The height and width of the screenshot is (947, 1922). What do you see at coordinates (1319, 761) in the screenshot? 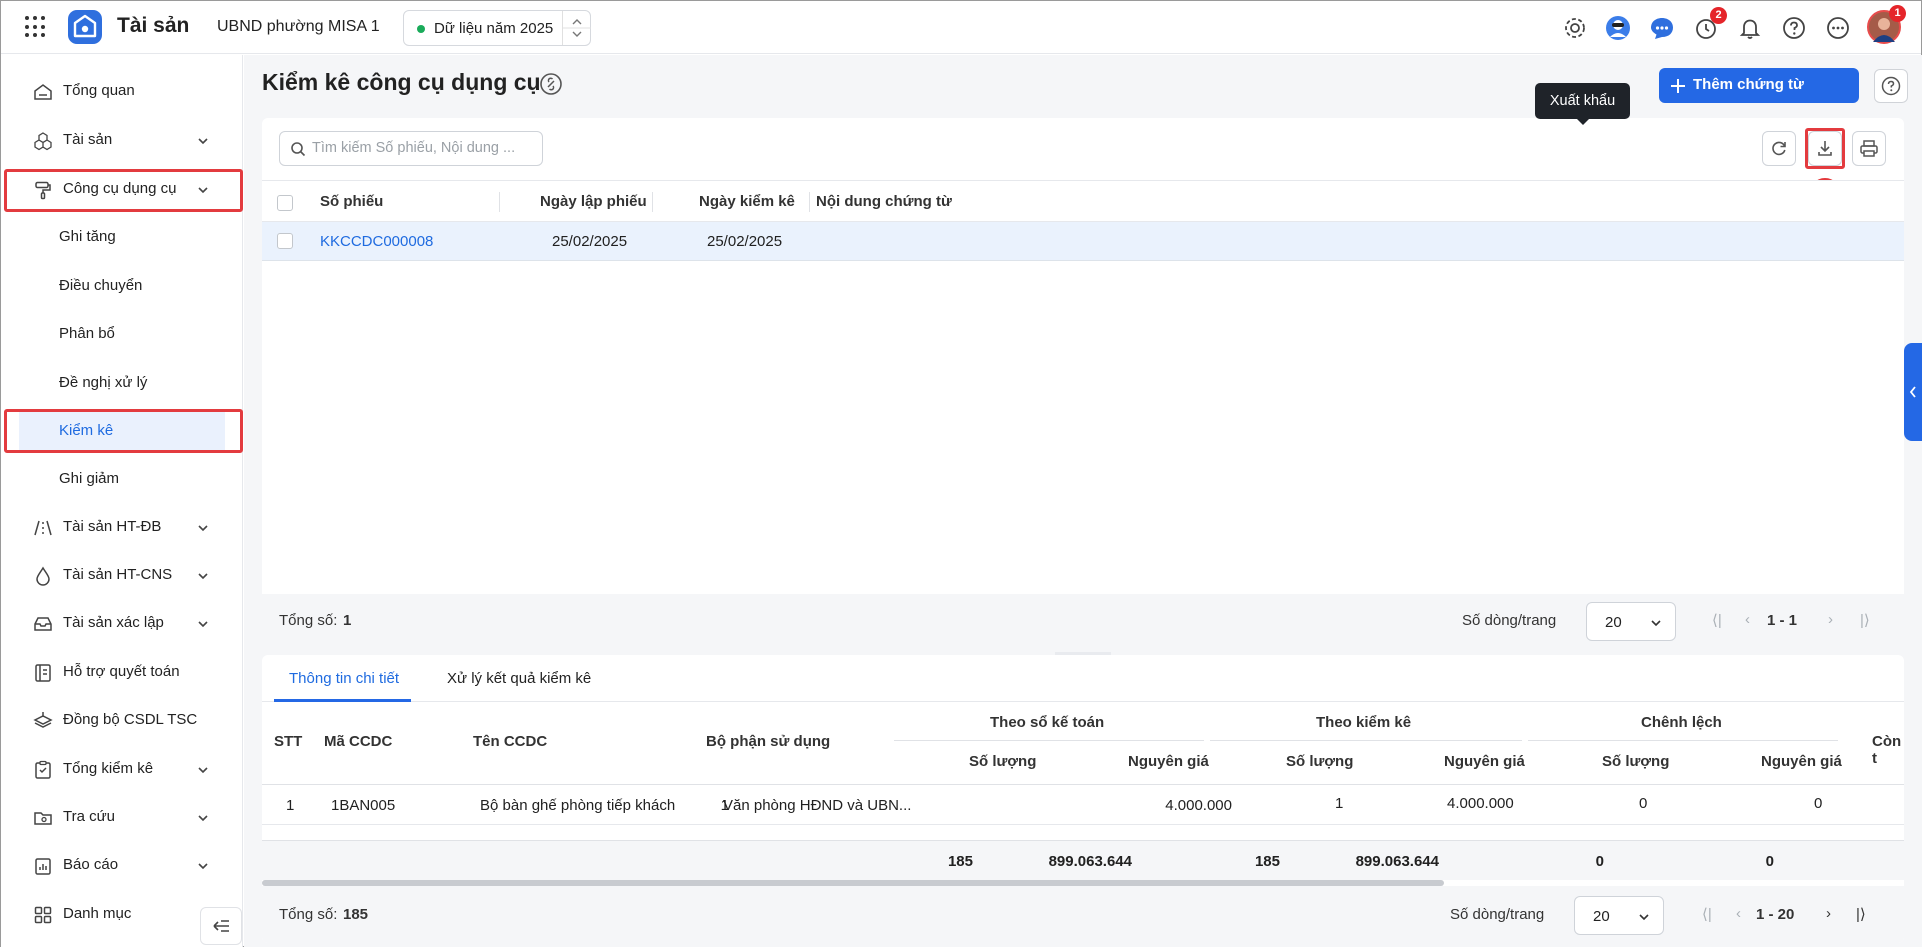
I see `col-header-sl-kk: Số lượng` at bounding box center [1319, 761].